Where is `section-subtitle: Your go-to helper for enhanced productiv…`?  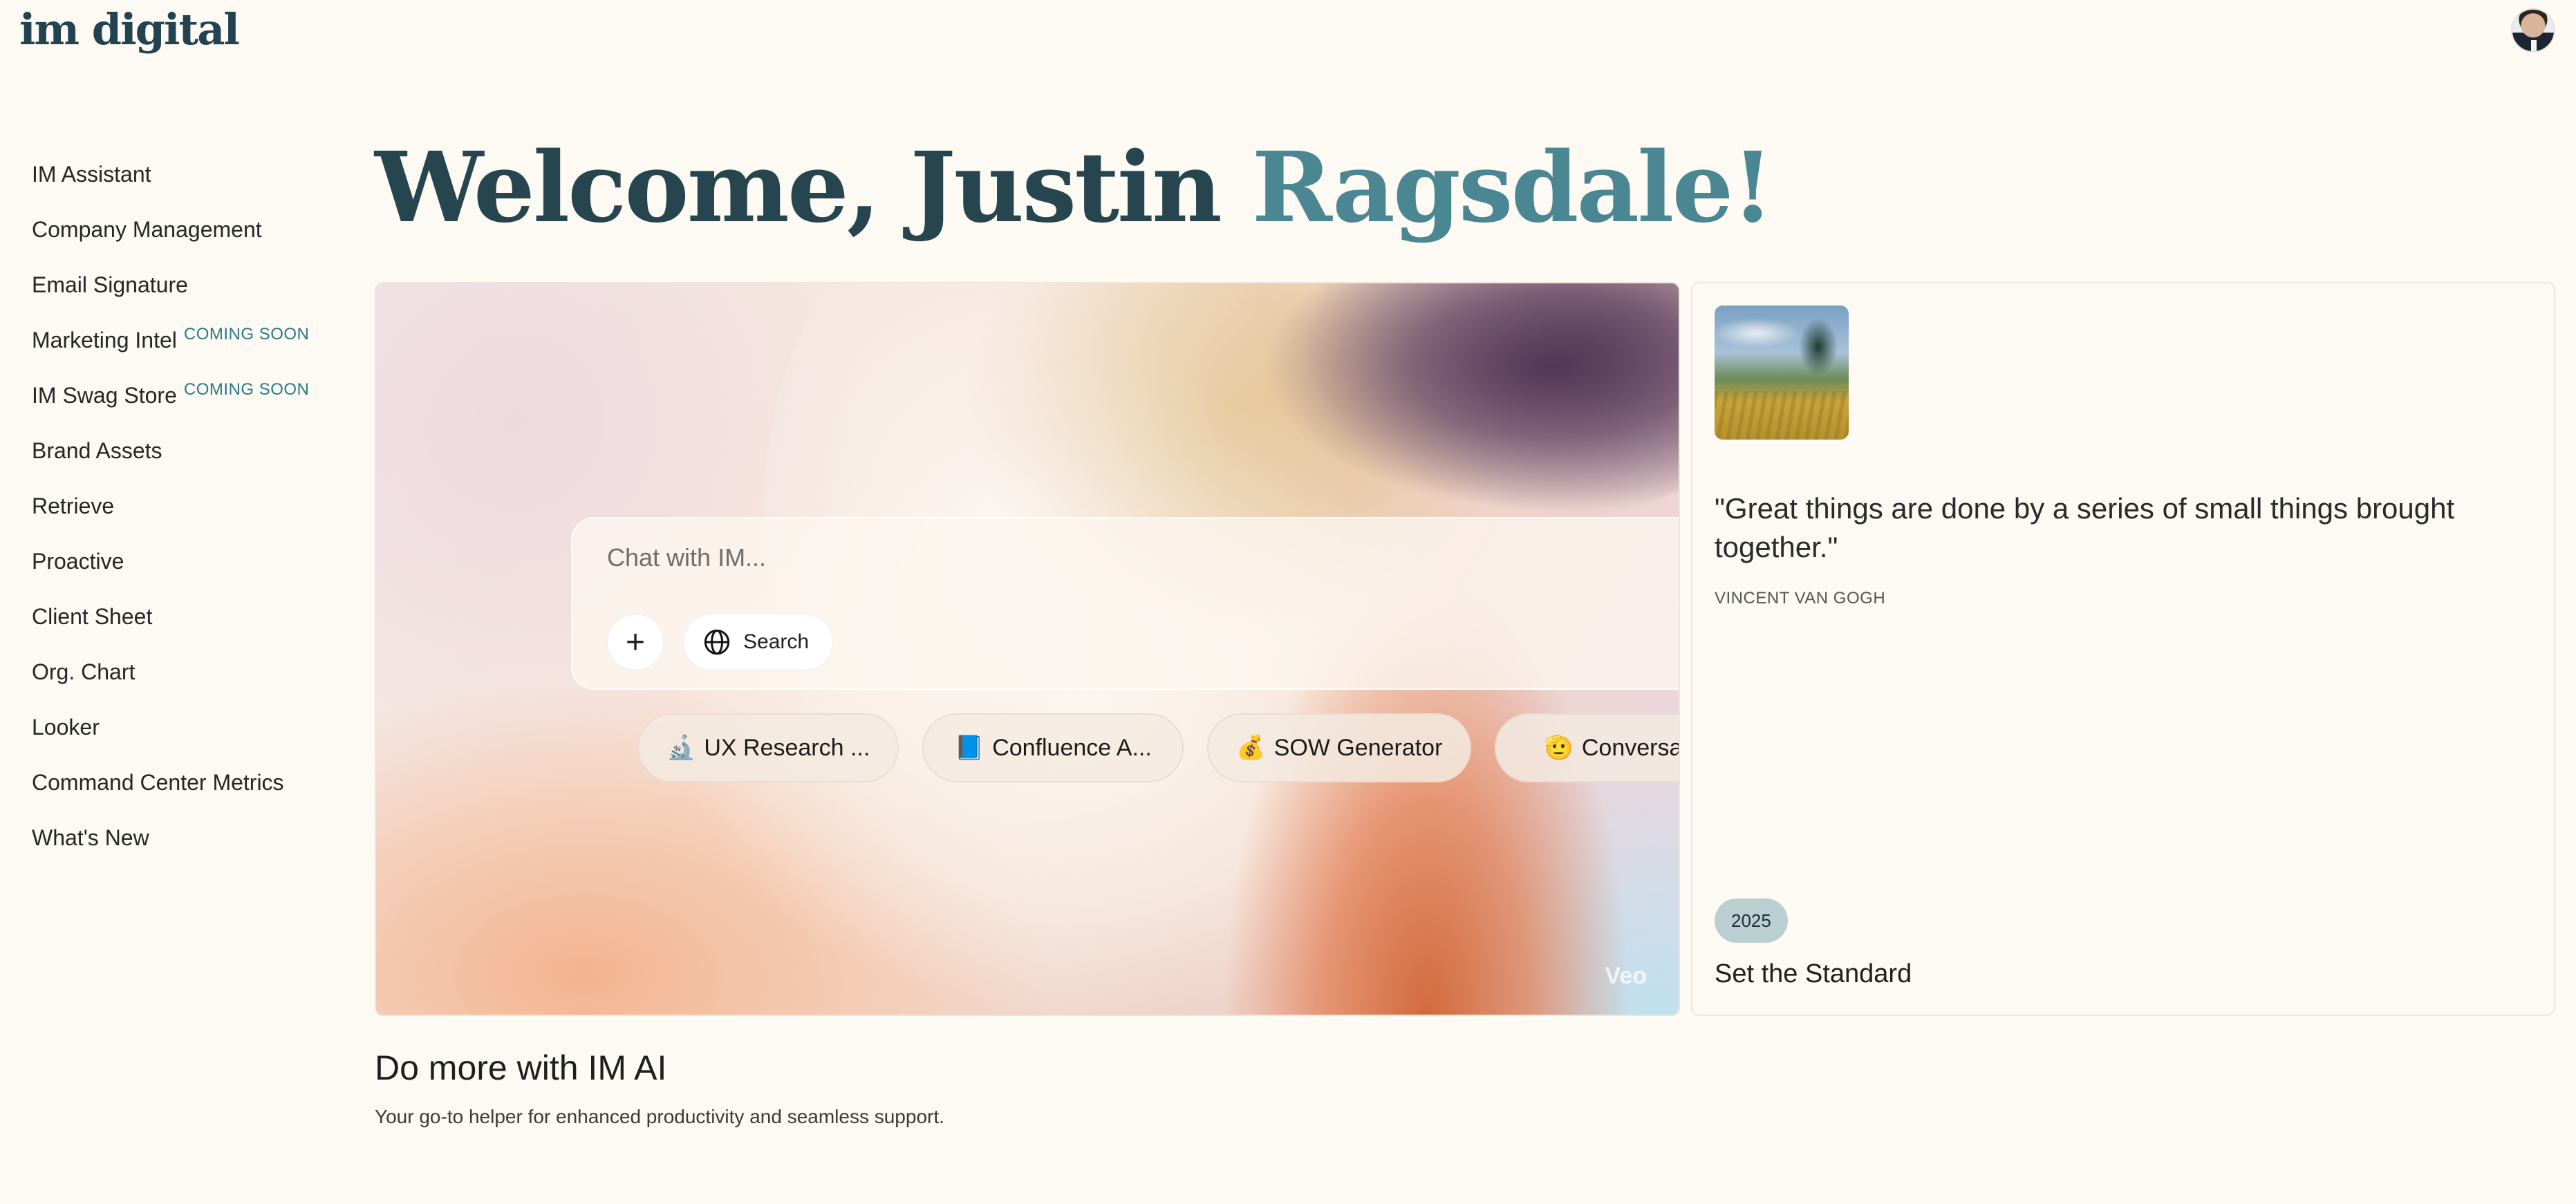
section-subtitle: Your go-to helper for enhanced productiv… is located at coordinates (659, 1116).